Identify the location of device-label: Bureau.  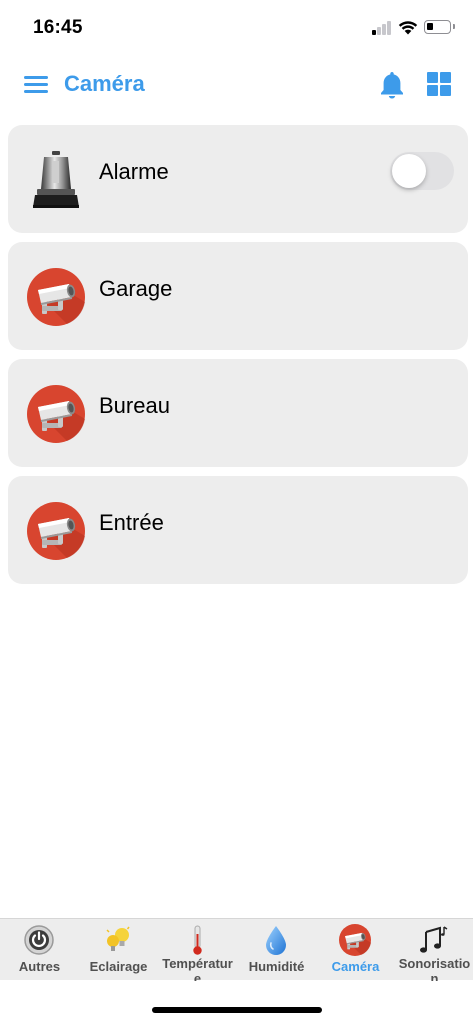
(134, 405).